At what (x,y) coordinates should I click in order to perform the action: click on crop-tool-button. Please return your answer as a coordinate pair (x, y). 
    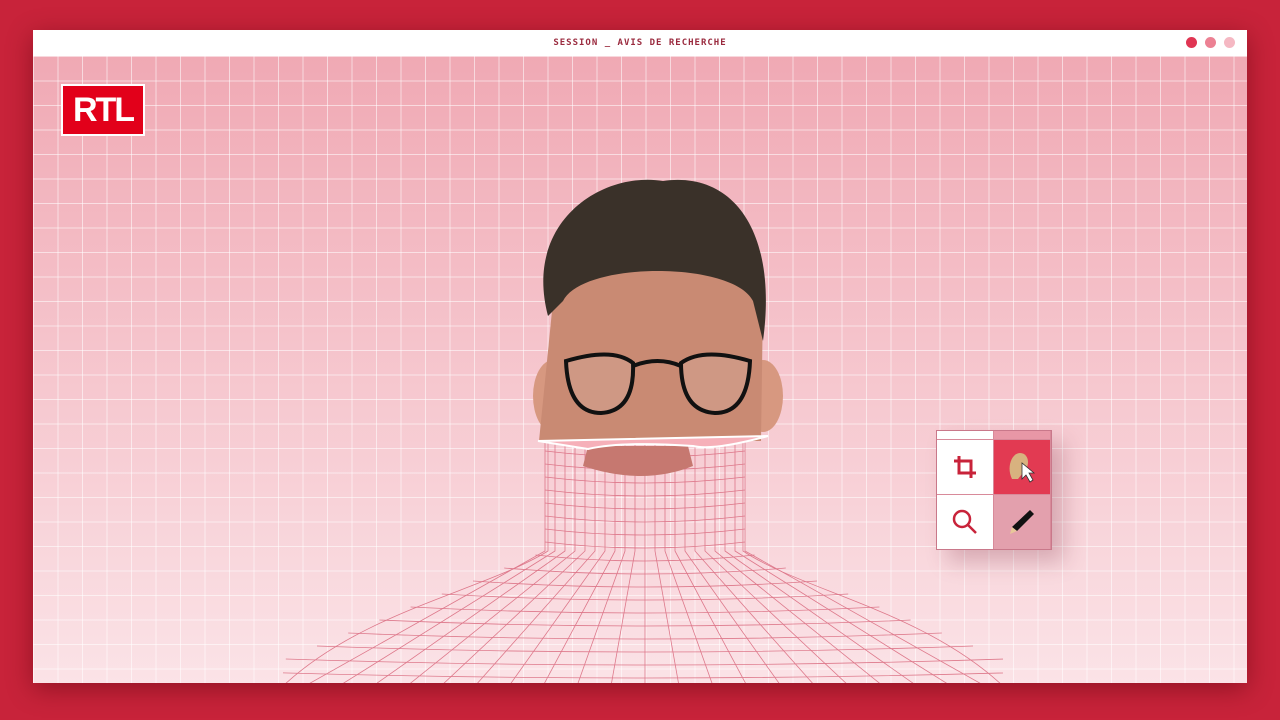
    Looking at the image, I should click on (965, 467).